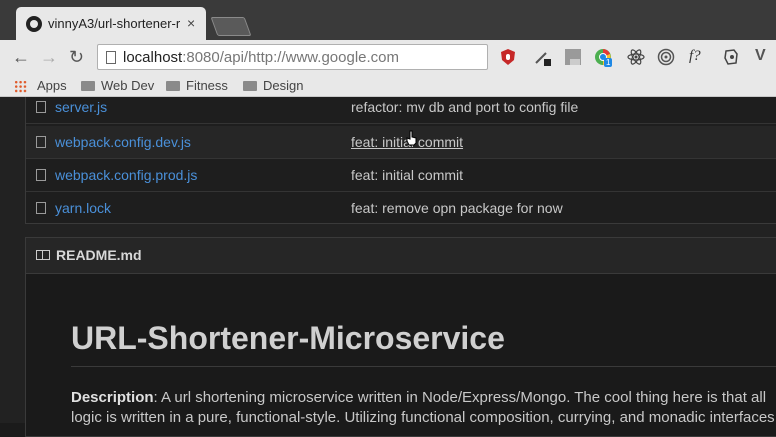 The width and height of the screenshot is (776, 437). I want to click on github-icon, so click(34, 24).